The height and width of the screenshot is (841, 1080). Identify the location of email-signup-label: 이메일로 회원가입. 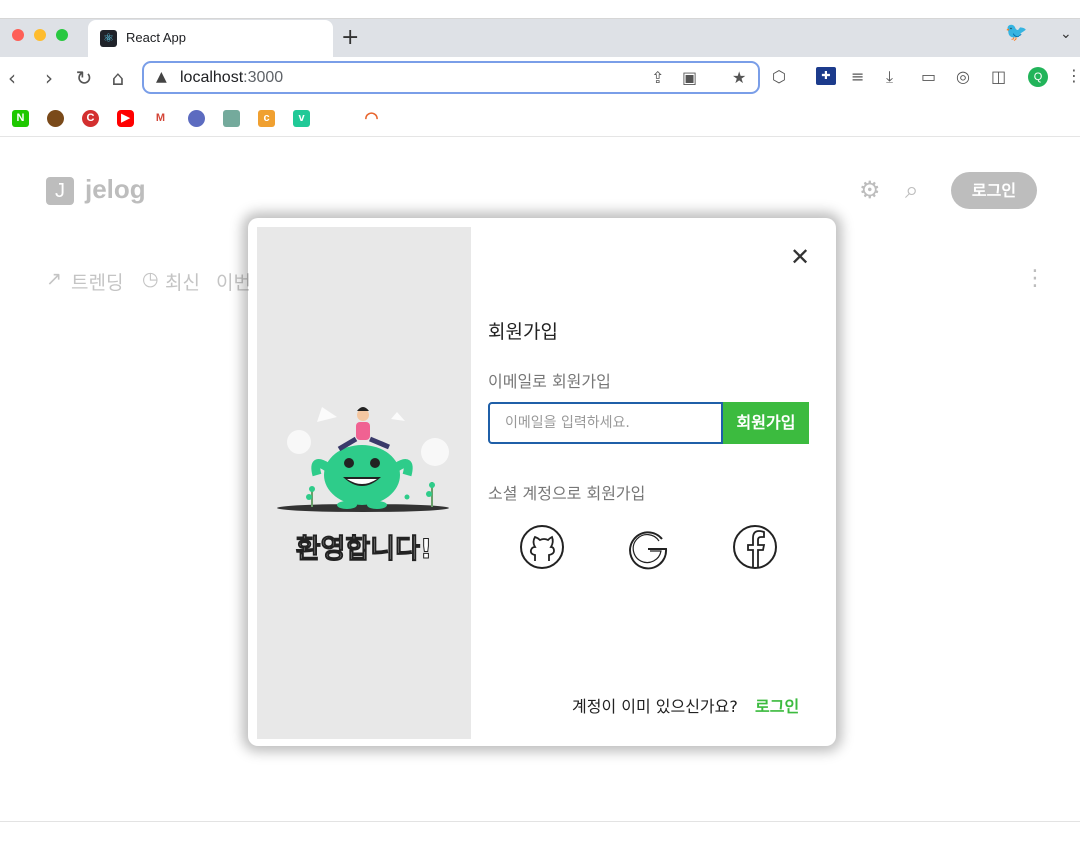
(549, 381).